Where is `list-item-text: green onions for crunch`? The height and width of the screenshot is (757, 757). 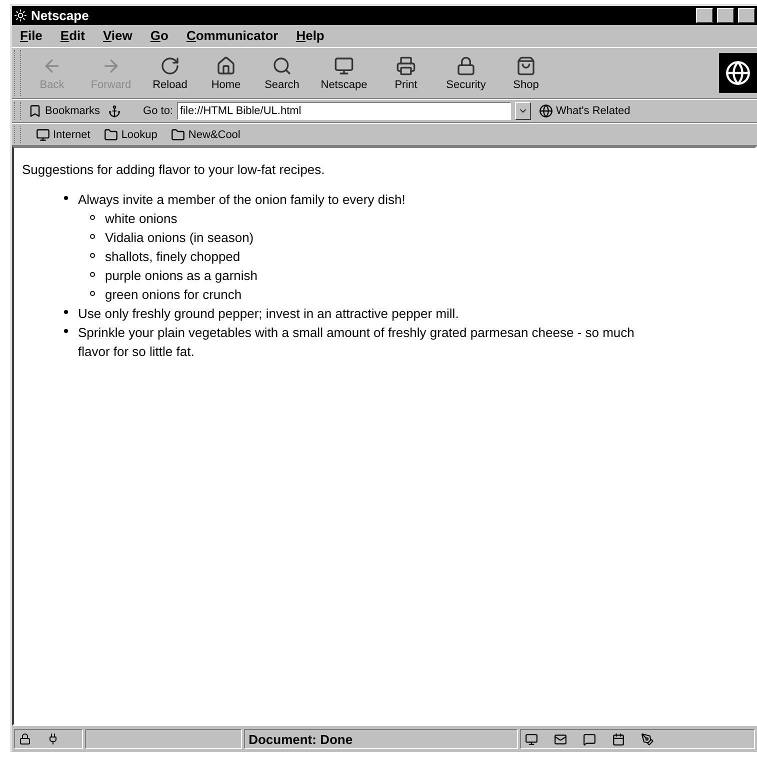
list-item-text: green onions for crunch is located at coordinates (174, 295).